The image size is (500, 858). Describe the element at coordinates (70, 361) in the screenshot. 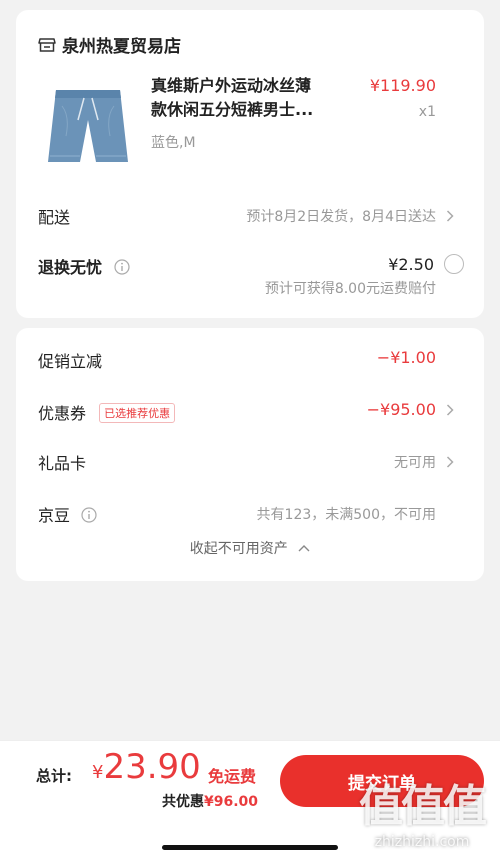

I see `promo-label: 促销立减` at that location.